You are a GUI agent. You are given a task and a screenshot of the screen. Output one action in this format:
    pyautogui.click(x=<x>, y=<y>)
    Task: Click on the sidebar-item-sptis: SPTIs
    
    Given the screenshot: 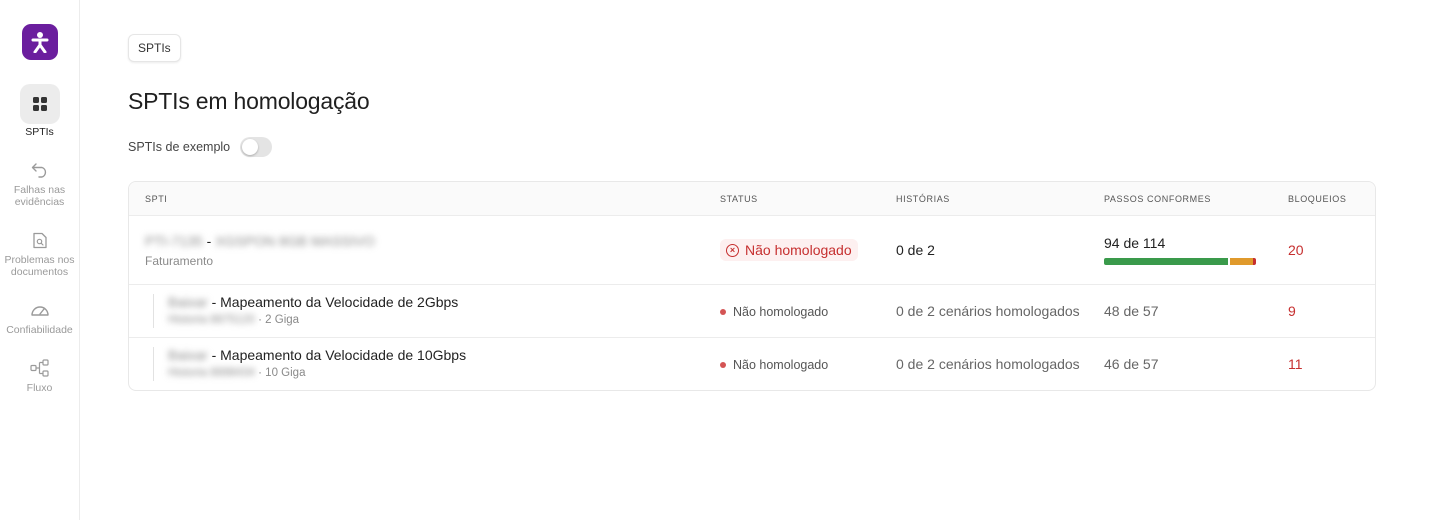 What is the action you would take?
    pyautogui.click(x=40, y=111)
    